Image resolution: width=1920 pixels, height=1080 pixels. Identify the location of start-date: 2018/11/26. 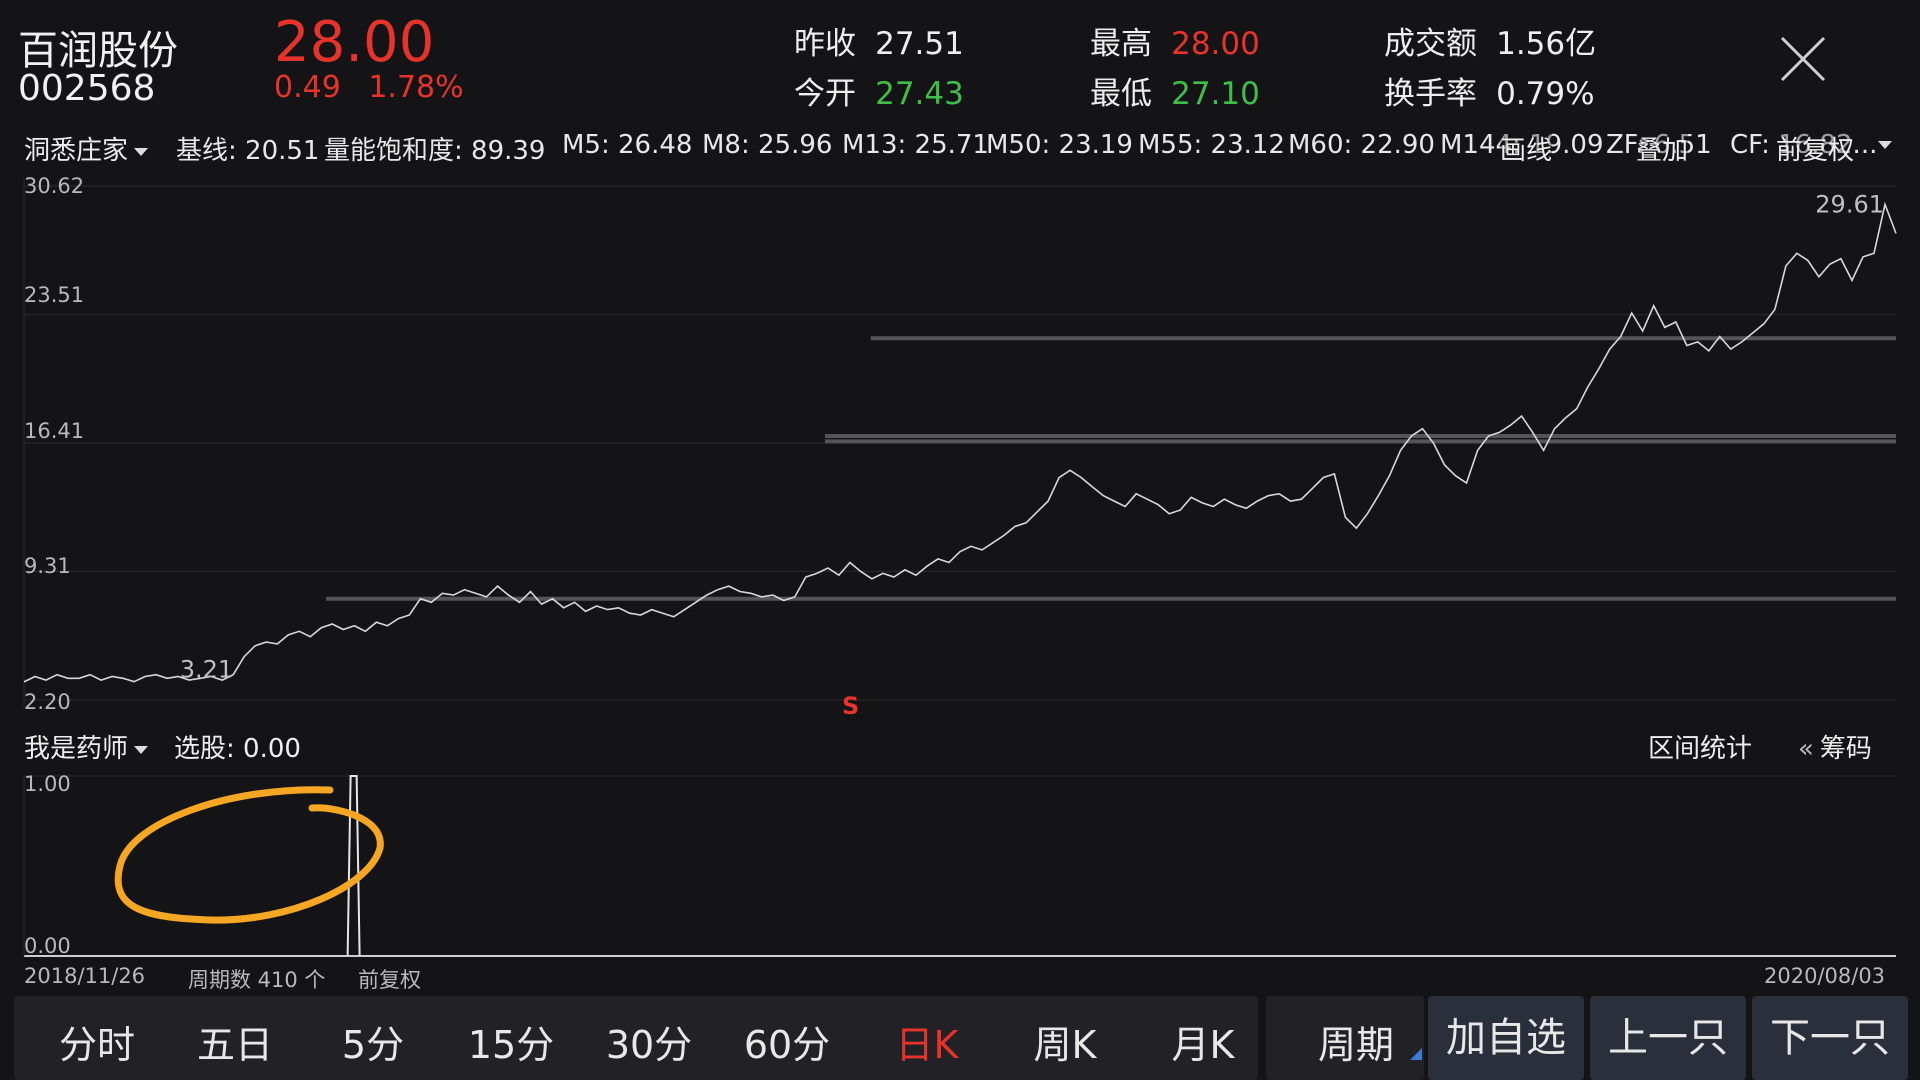
(85, 976).